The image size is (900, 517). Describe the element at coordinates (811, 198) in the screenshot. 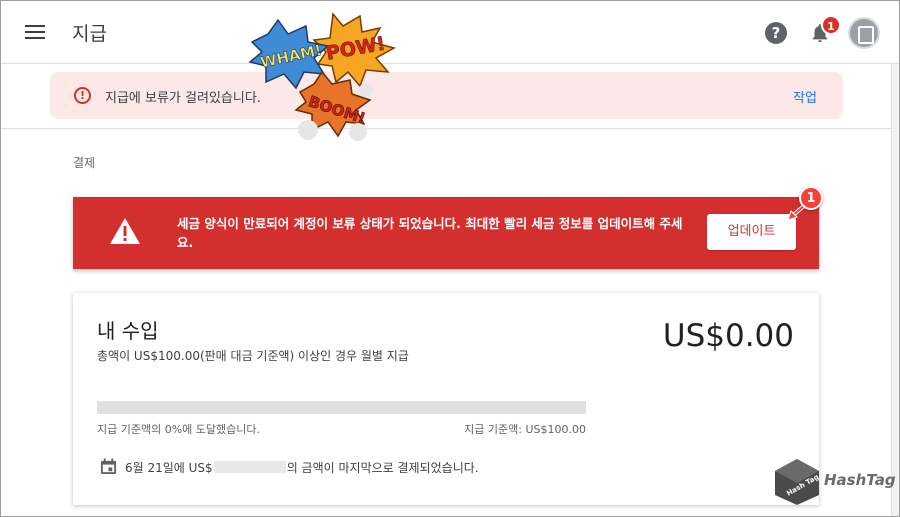

I see `step-number-badge: 1` at that location.